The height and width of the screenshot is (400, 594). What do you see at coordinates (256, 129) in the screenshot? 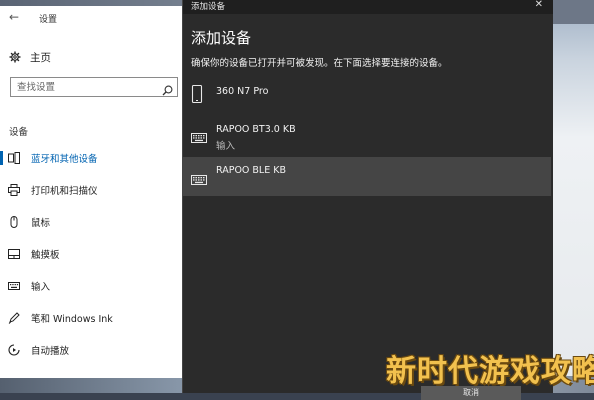
I see `device-name: RAPOO BT3.0 KB` at bounding box center [256, 129].